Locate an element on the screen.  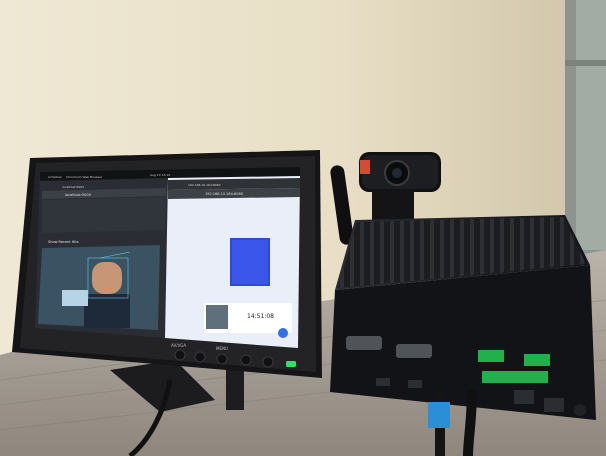
left-tab-label: localhost:5000 is located at coordinates (73, 187).